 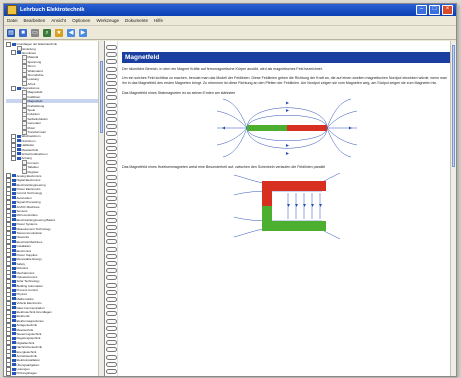 What do you see at coordinates (71, 32) in the screenshot?
I see `back-arrow-icon: ◀` at bounding box center [71, 32].